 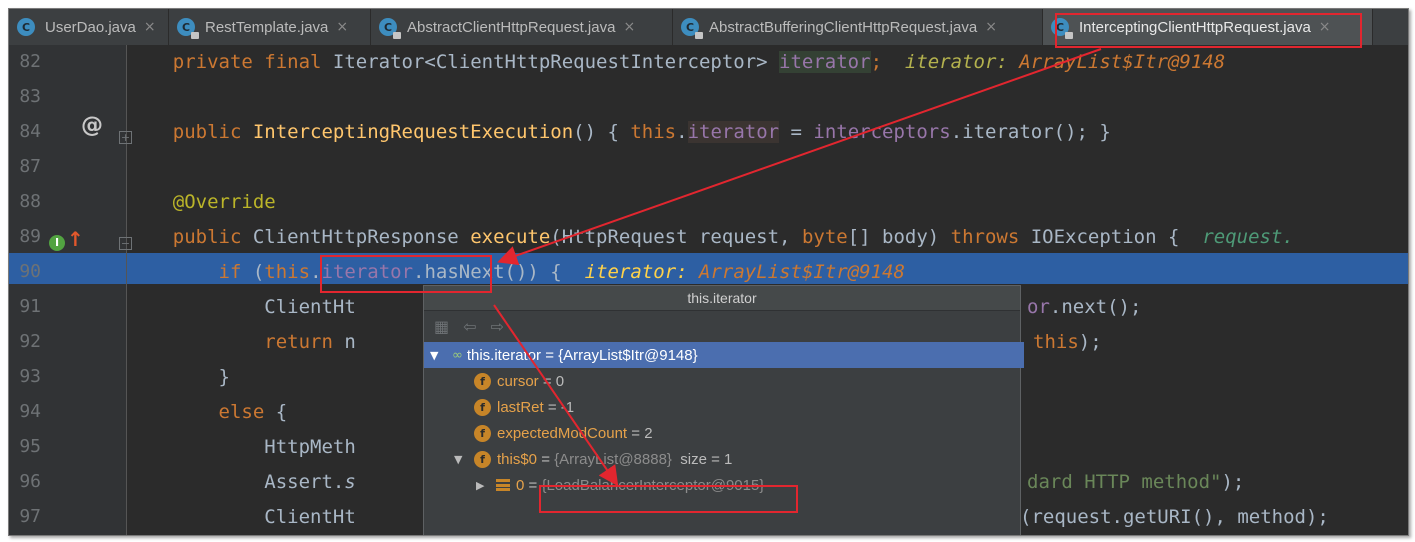 What do you see at coordinates (556, 395) in the screenshot?
I see `annotation-arrow-field-to-value` at bounding box center [556, 395].